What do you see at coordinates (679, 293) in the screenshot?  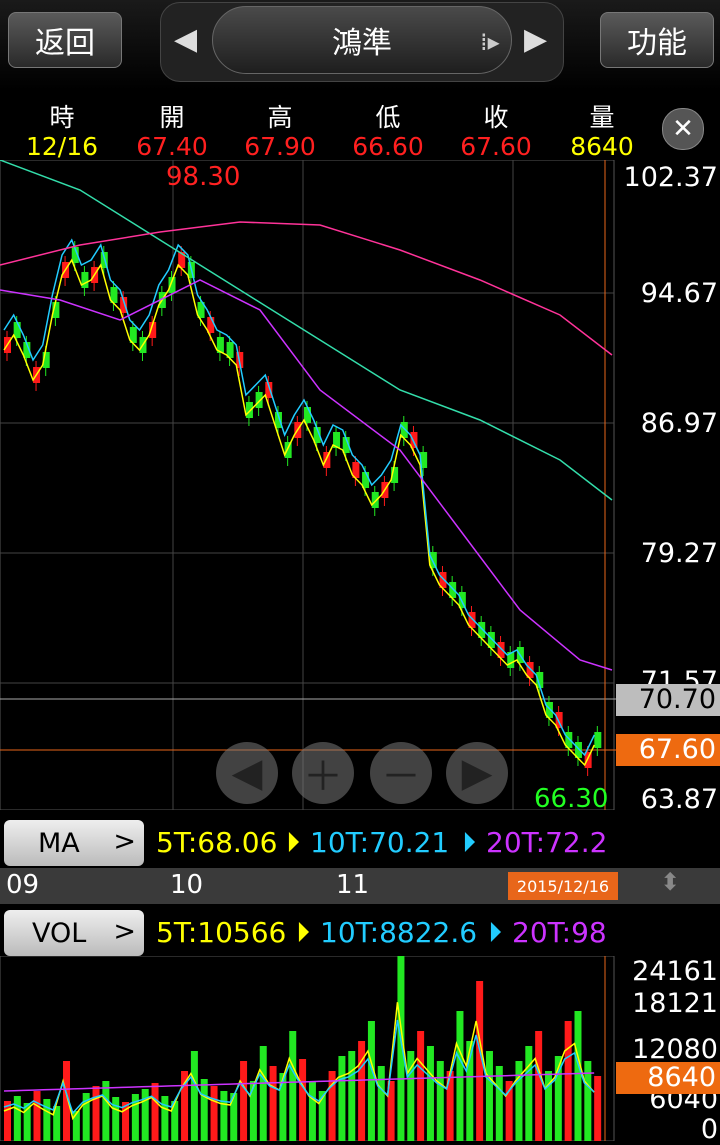 I see `y-tick-2: 94.67` at bounding box center [679, 293].